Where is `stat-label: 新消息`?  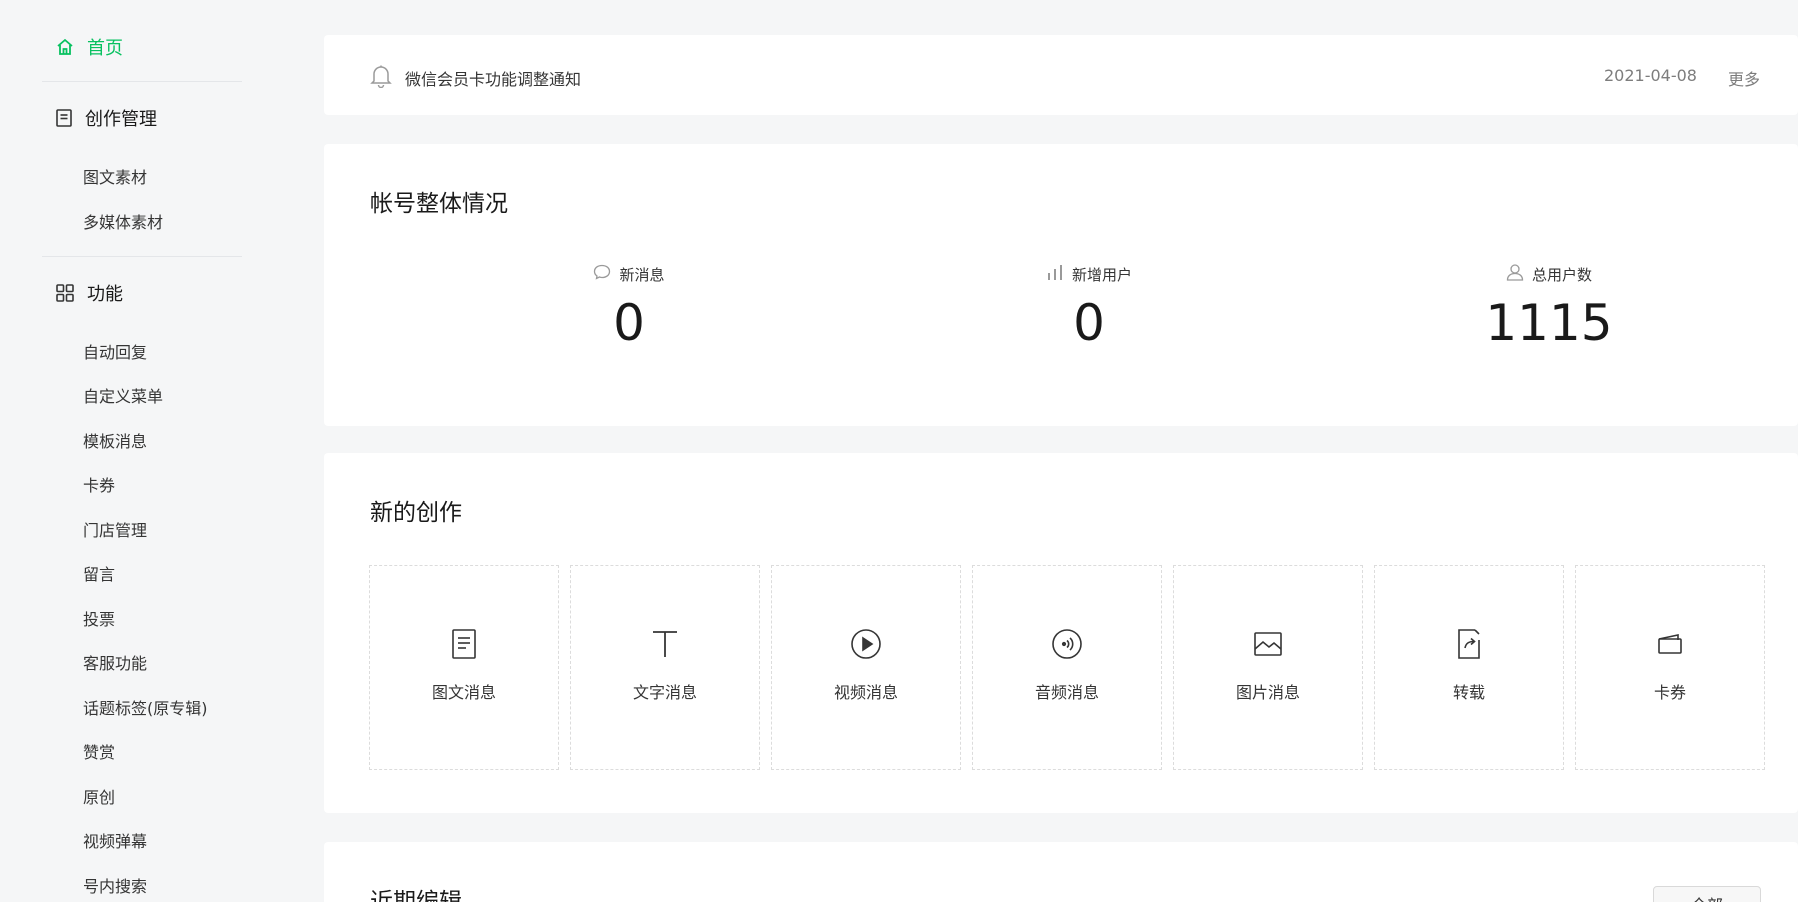
stat-label: 新消息 is located at coordinates (642, 274).